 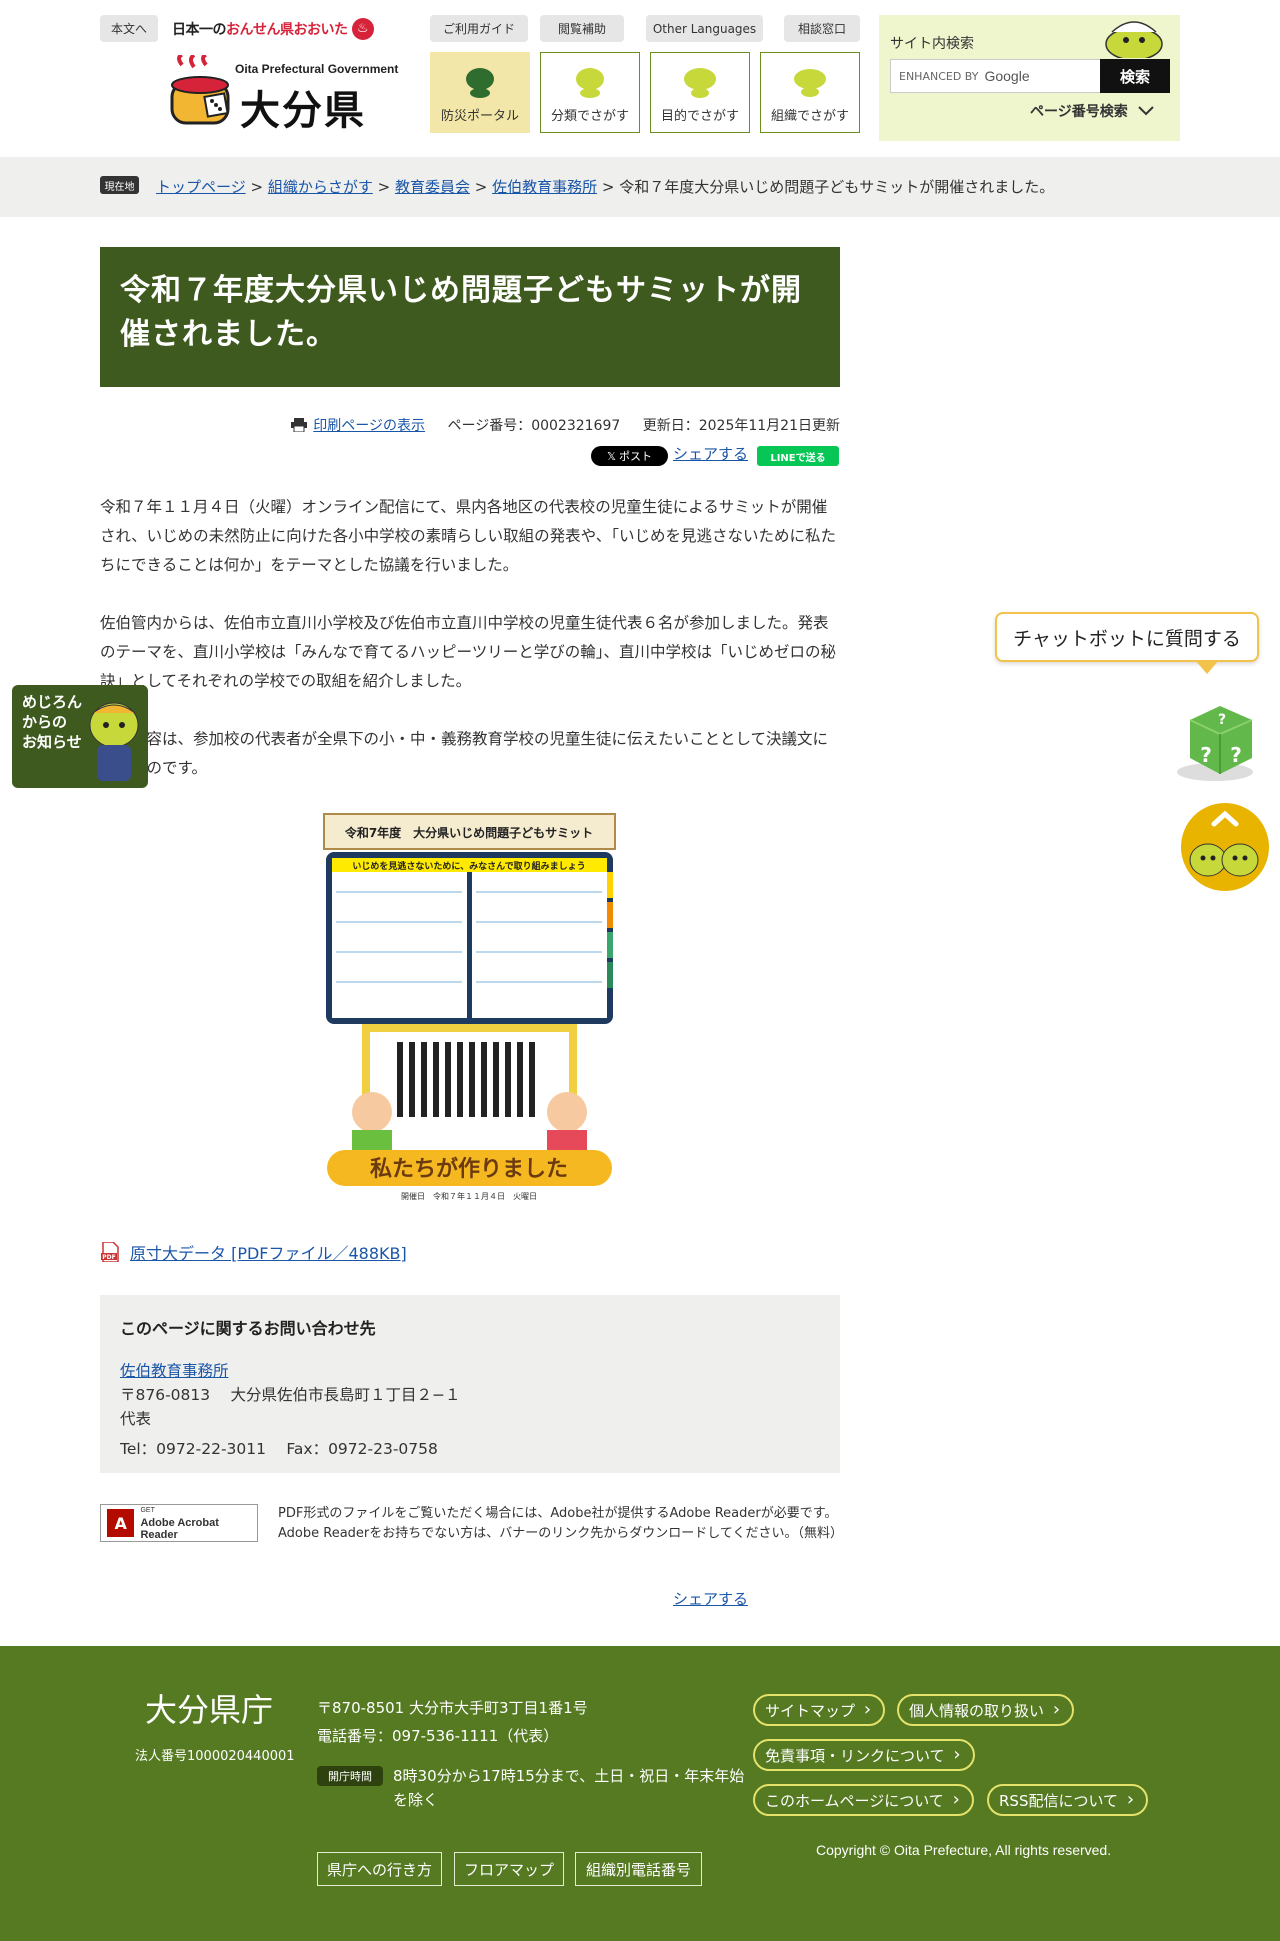 What do you see at coordinates (469, 1169) in the screenshot?
I see `poster-slogan: 私たちが作りました` at bounding box center [469, 1169].